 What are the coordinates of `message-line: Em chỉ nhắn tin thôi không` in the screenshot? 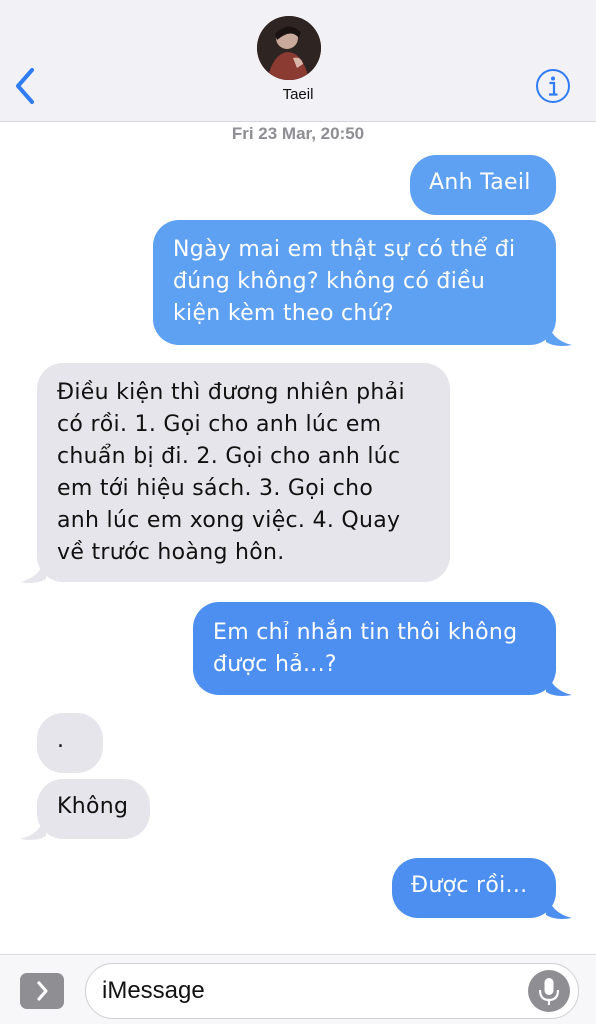 It's located at (365, 632).